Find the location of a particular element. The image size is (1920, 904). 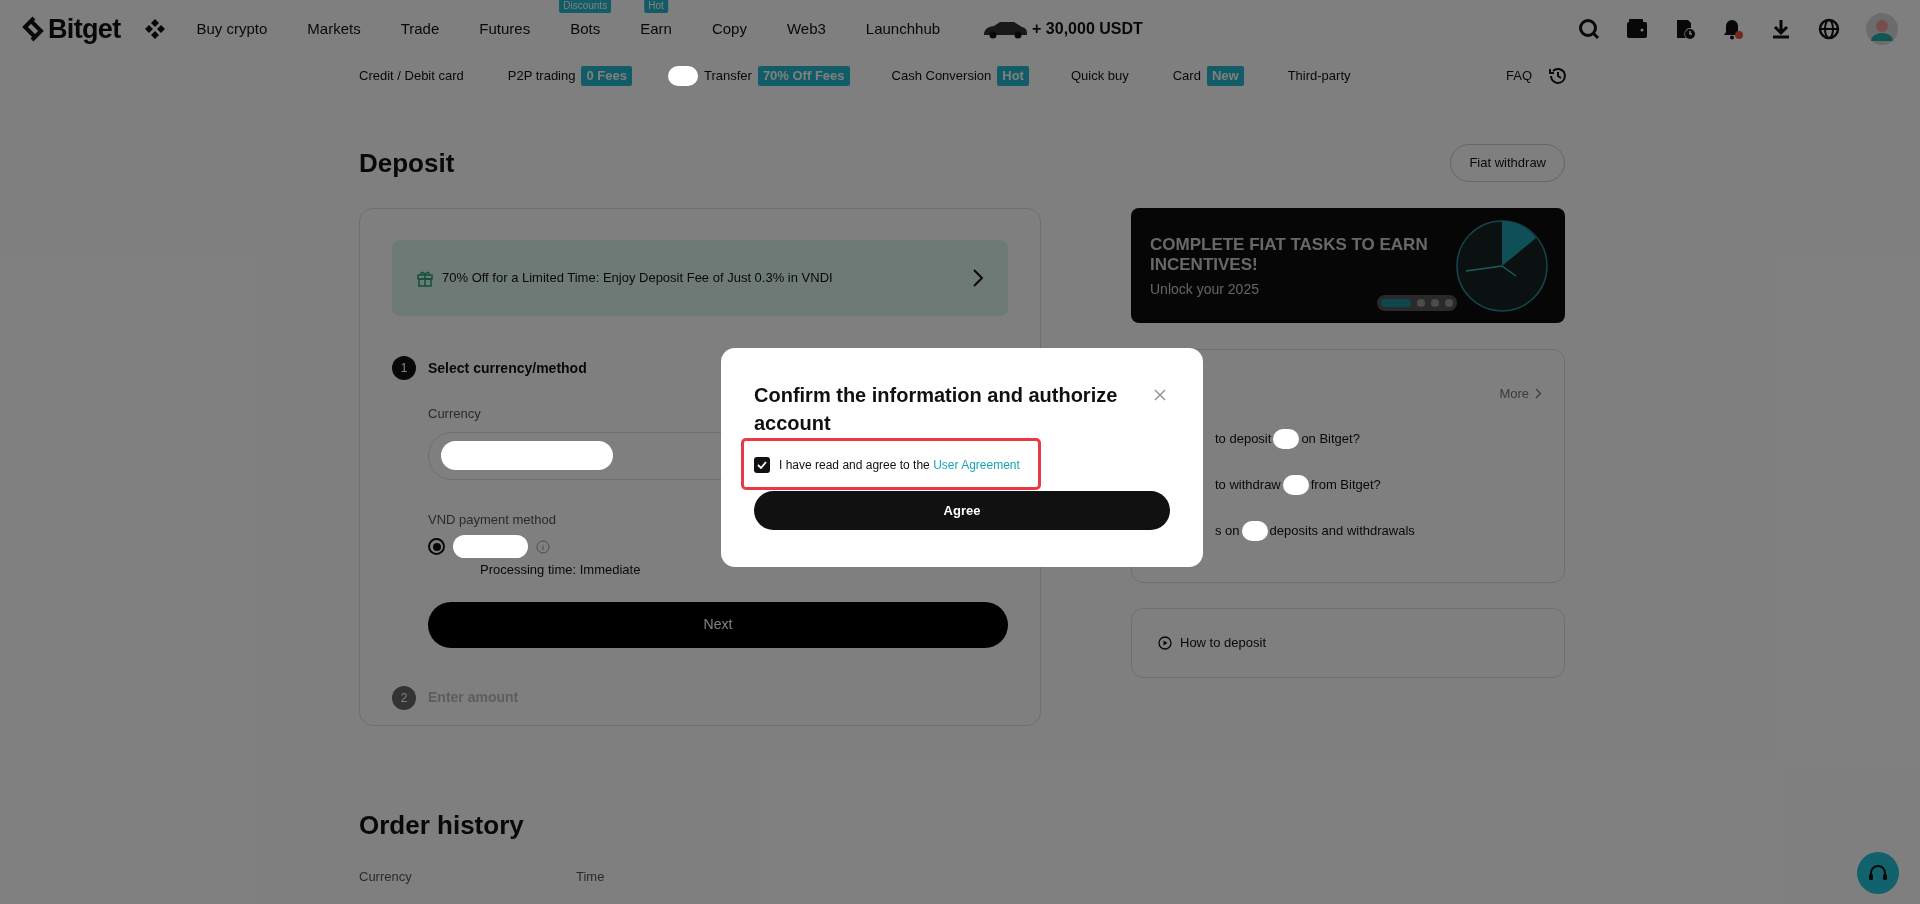

promo-carousel: COMPLETE FIAT TASKS TO EARN INCENTIVES! Unlock your 2025 is located at coordinates (1348, 265).